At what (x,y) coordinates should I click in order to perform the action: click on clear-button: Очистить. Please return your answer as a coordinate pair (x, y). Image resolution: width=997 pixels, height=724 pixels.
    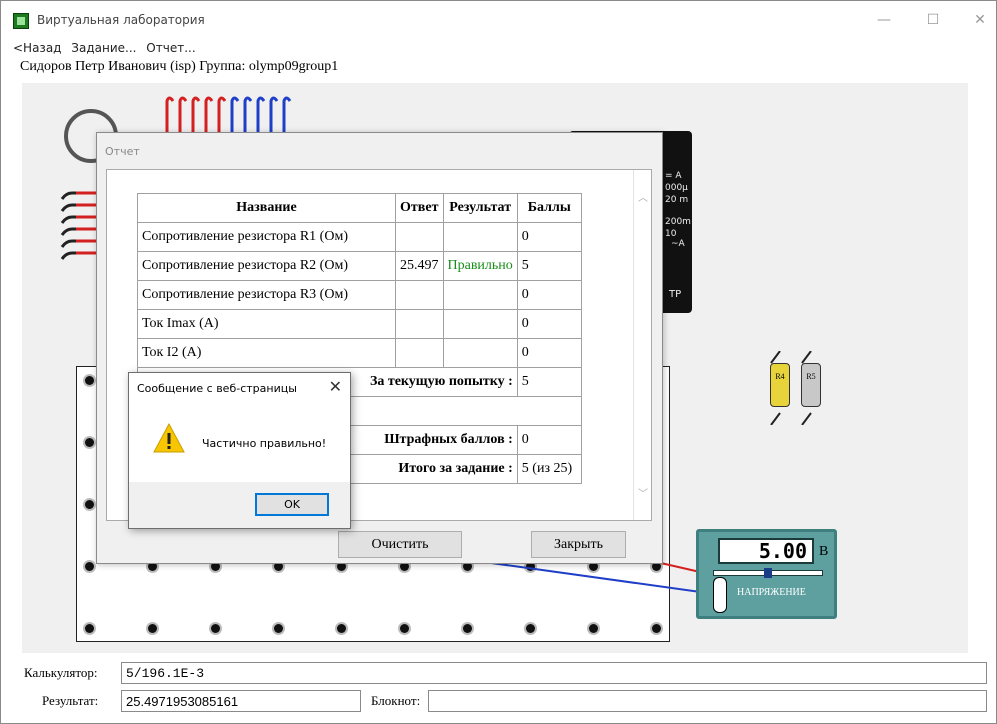
    Looking at the image, I should click on (400, 544).